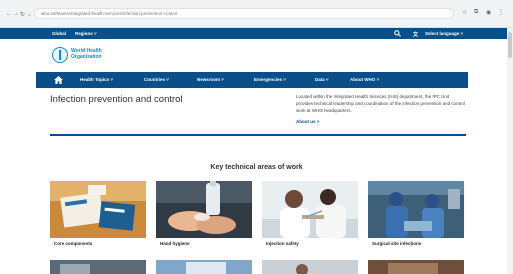 Image resolution: width=513 pixels, height=274 pixels. What do you see at coordinates (397, 243) in the screenshot?
I see `card-label: Surgical site infections` at bounding box center [397, 243].